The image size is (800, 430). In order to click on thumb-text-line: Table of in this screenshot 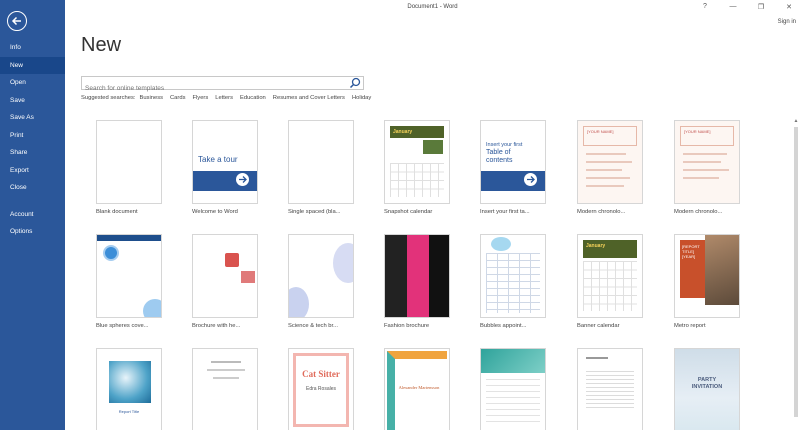, I will do `click(498, 152)`.